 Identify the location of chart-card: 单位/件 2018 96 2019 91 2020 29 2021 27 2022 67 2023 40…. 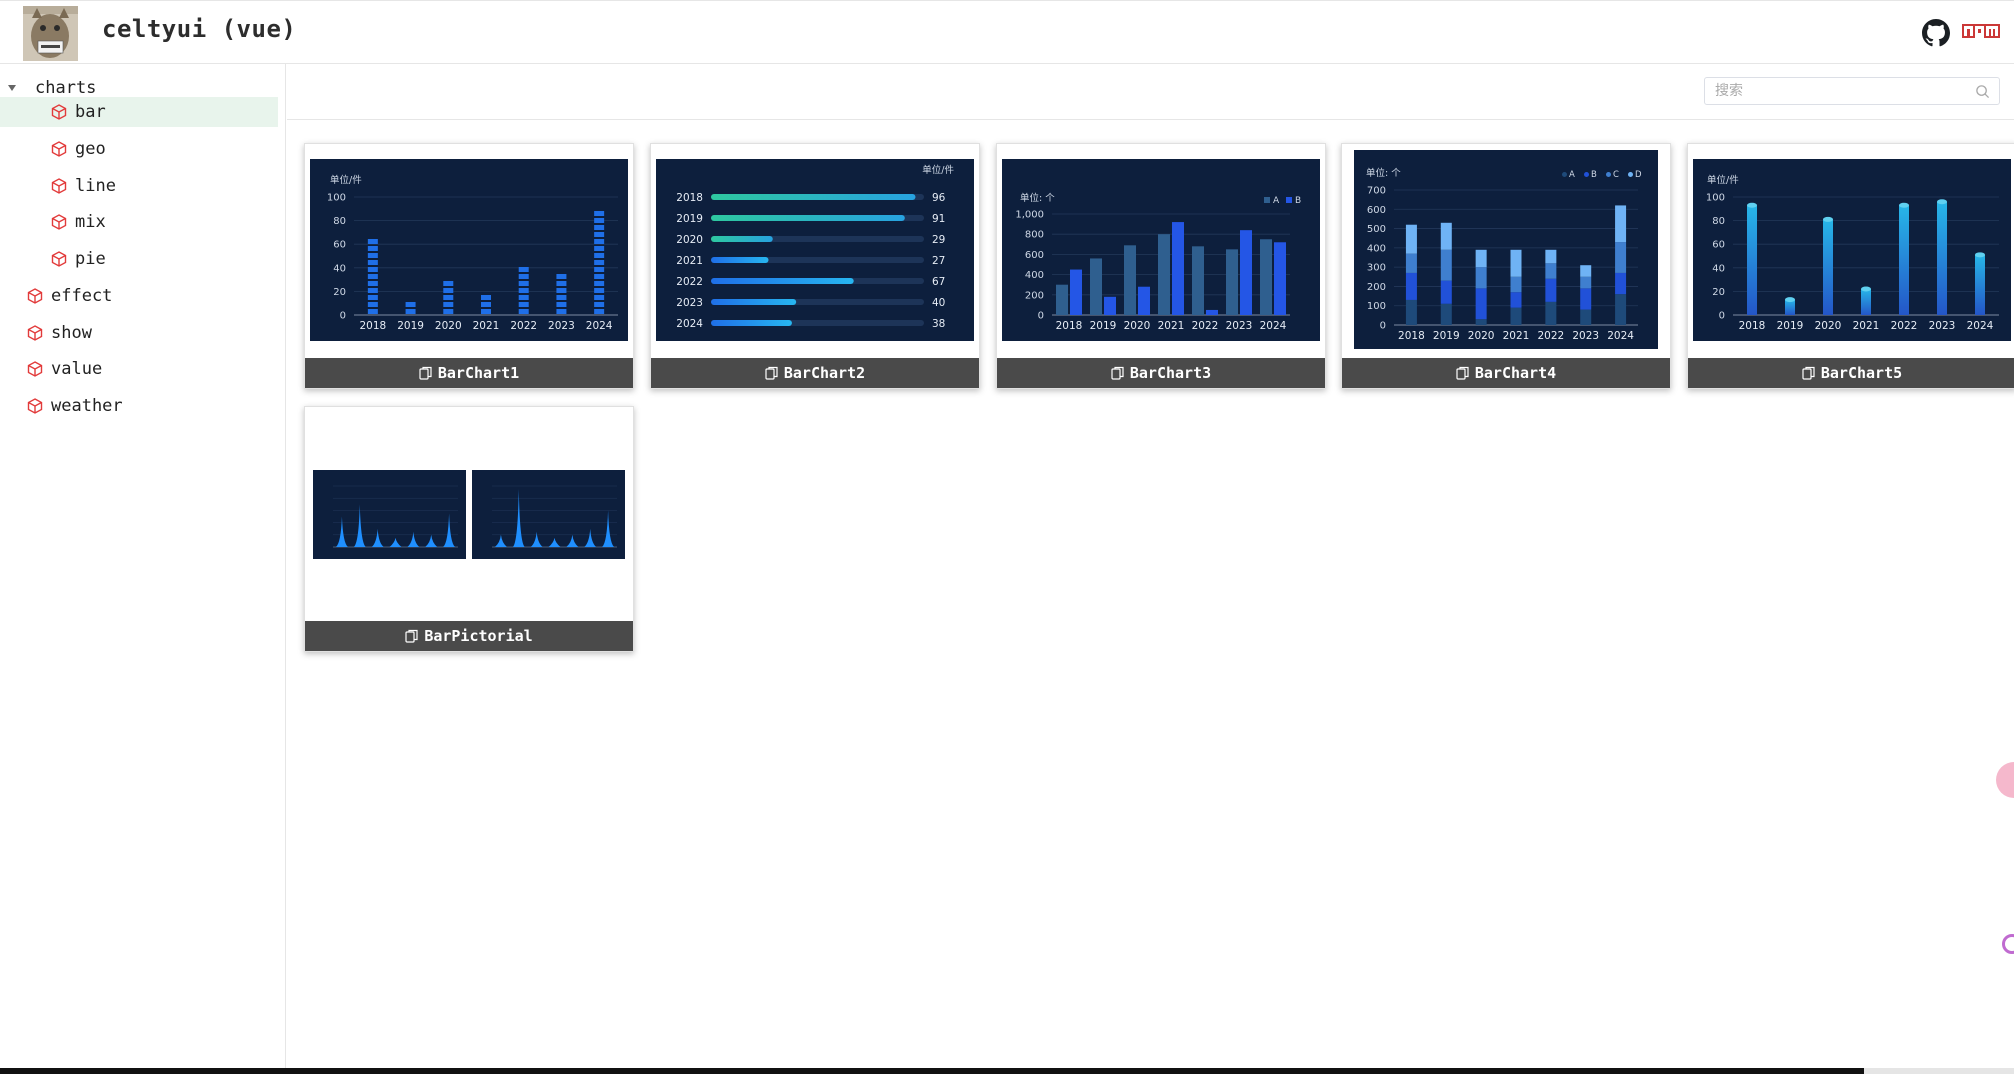
(815, 266).